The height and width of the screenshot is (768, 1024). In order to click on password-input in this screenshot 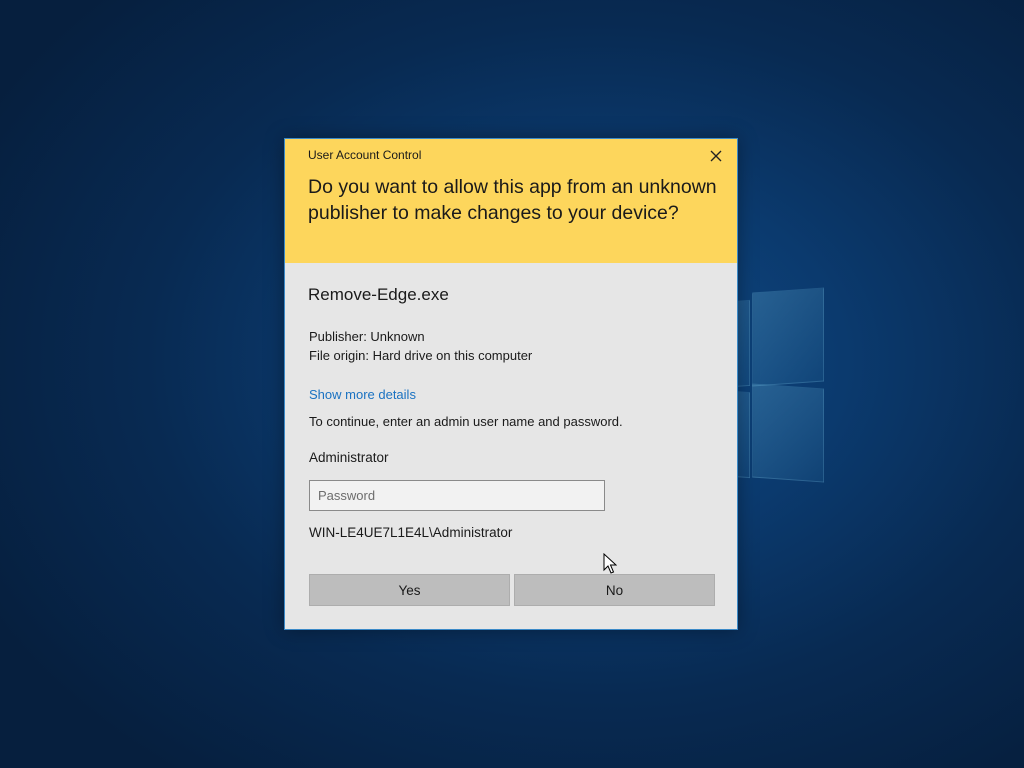, I will do `click(457, 495)`.